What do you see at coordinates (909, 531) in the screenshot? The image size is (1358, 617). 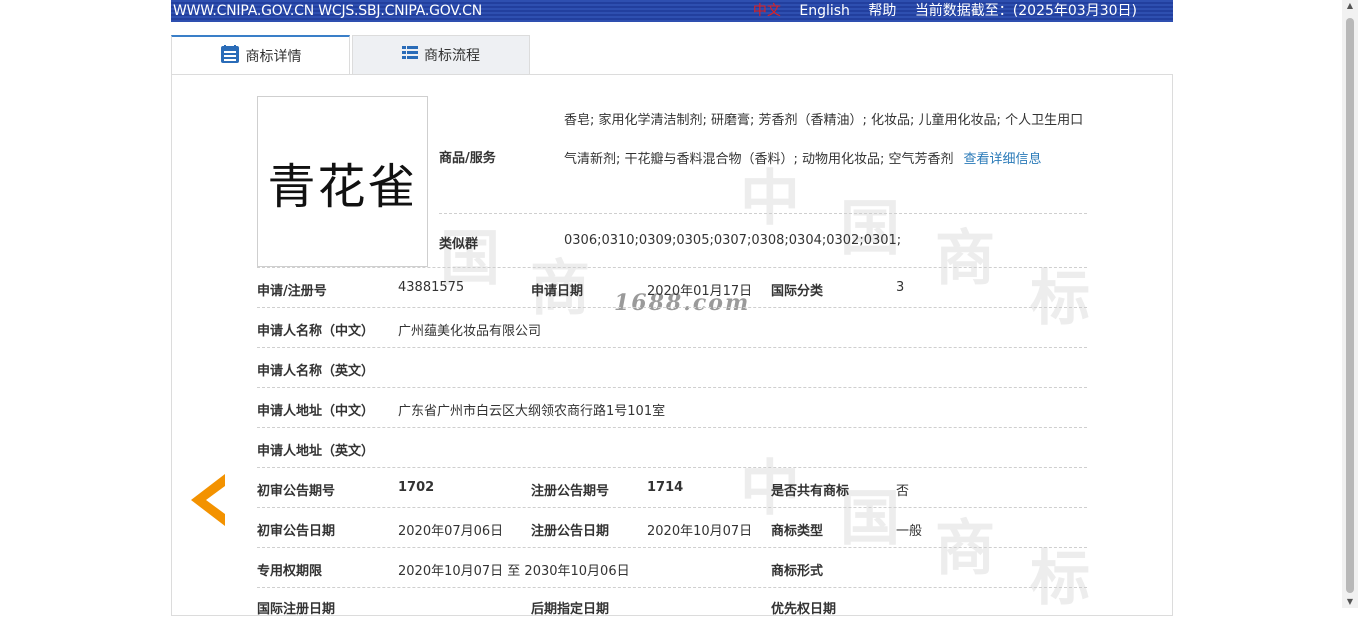 I see `type-value: 一般` at bounding box center [909, 531].